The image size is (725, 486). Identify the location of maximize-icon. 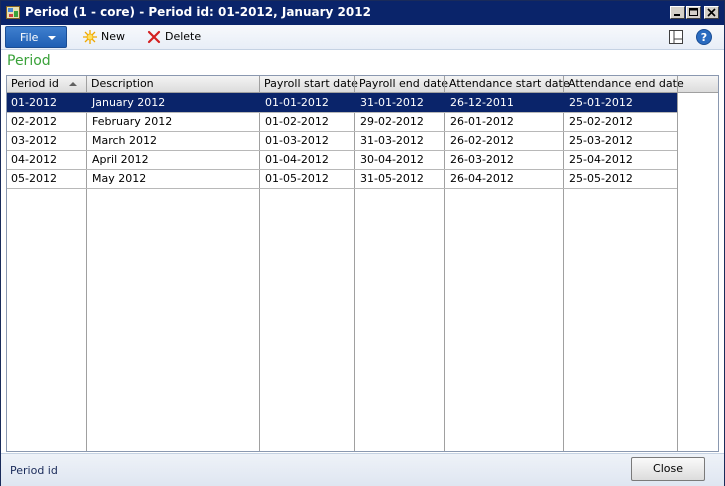
(693, 12).